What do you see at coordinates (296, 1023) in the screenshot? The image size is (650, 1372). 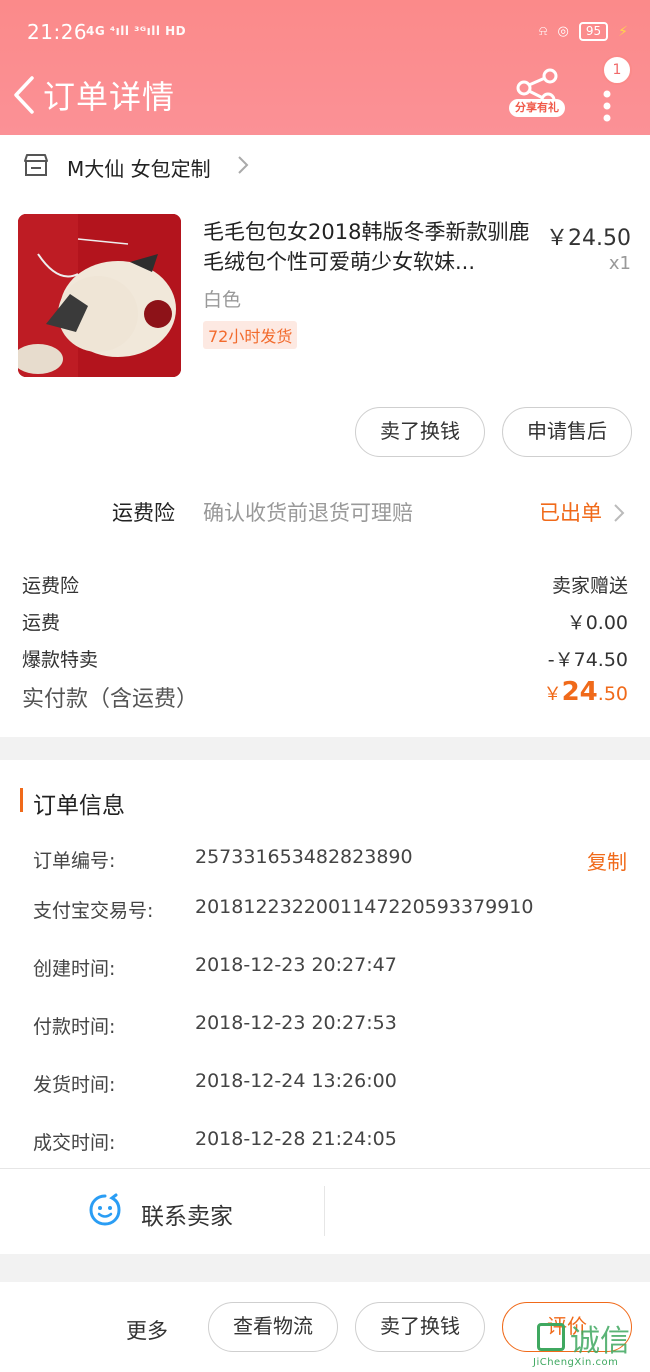 I see `paid-time-value: 2018-12-23 20:27:53` at bounding box center [296, 1023].